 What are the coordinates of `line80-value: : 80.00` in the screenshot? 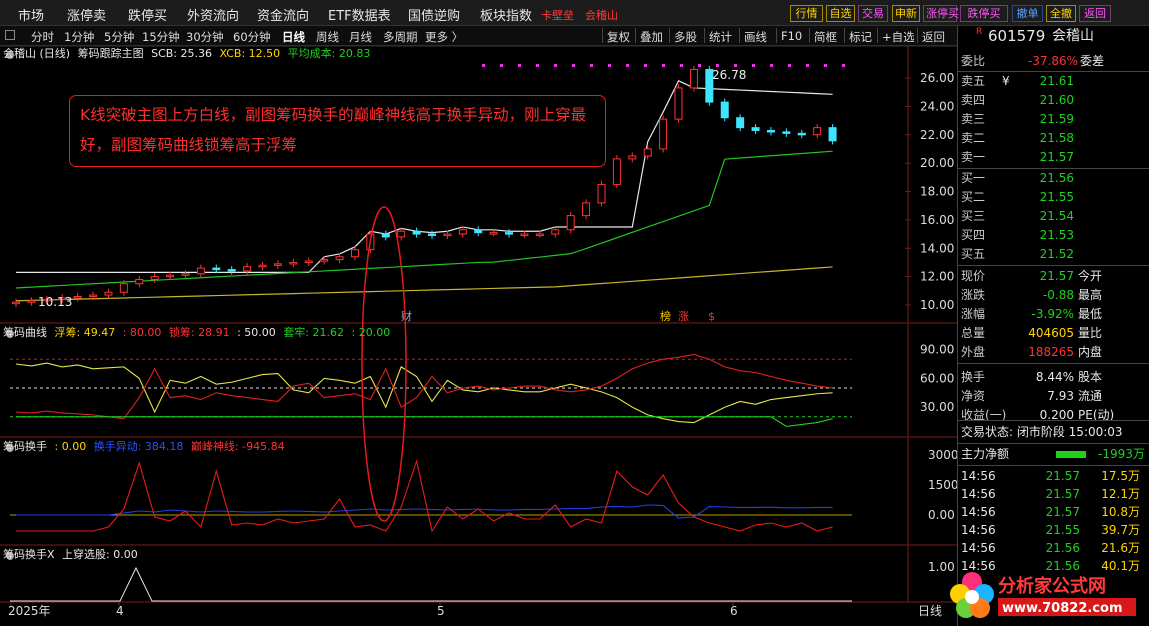 It's located at (142, 332).